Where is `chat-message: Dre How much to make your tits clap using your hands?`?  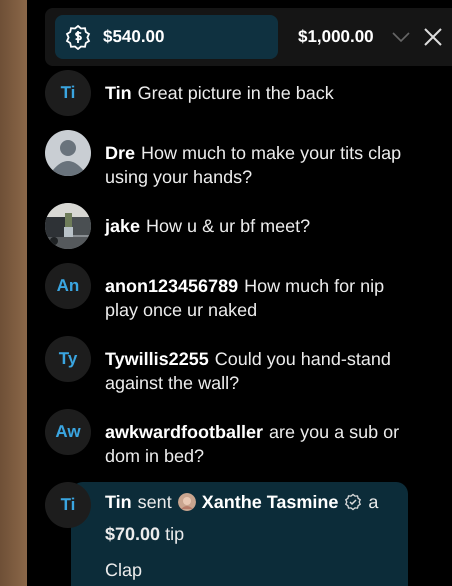 chat-message: Dre How much to make your tits clap using your hands? is located at coordinates (253, 165).